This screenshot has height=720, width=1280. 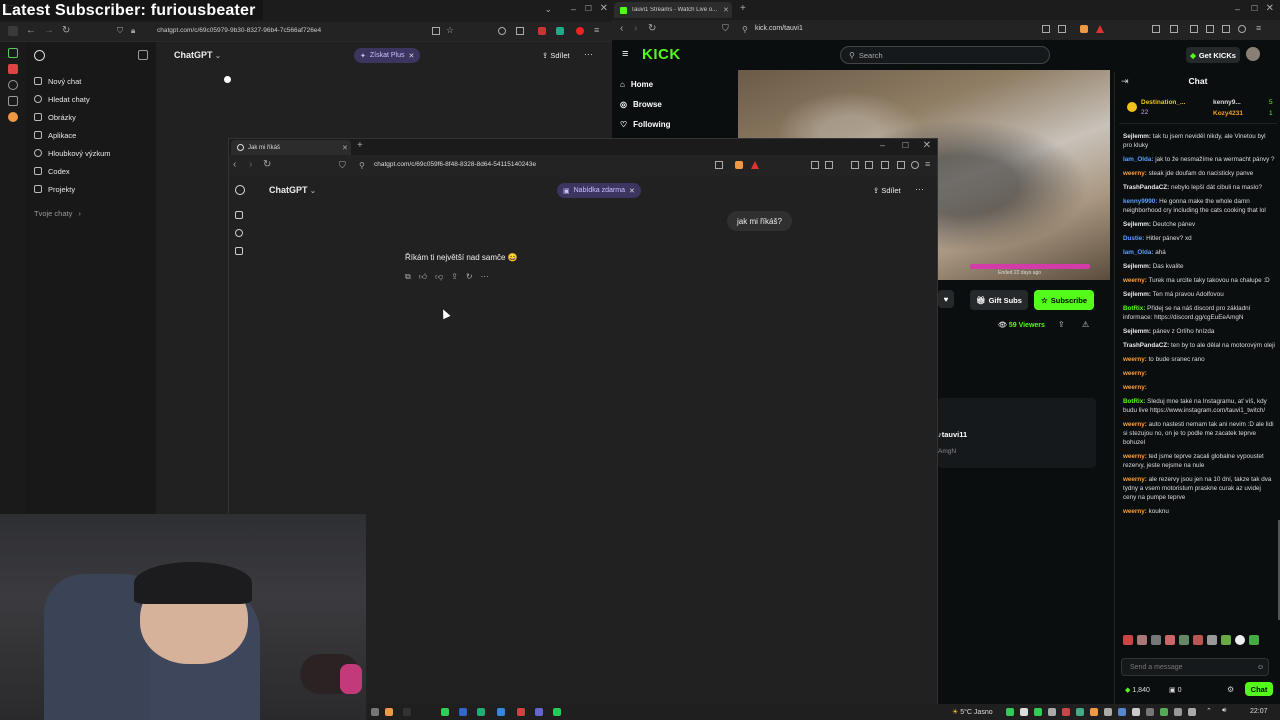 I want to click on send-chat-button: Chat, so click(x=1259, y=689).